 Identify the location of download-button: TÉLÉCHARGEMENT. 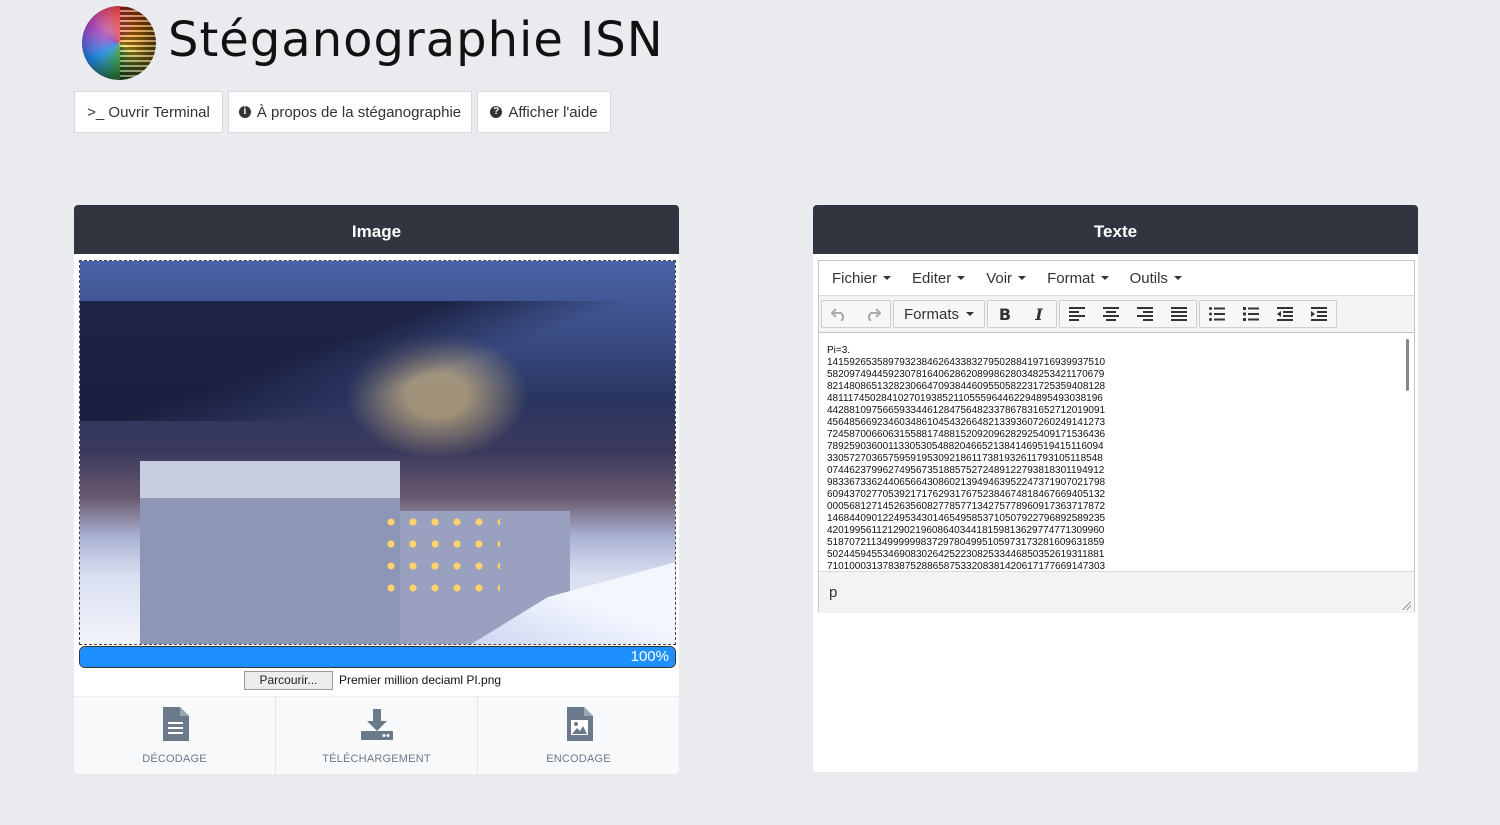
(377, 735).